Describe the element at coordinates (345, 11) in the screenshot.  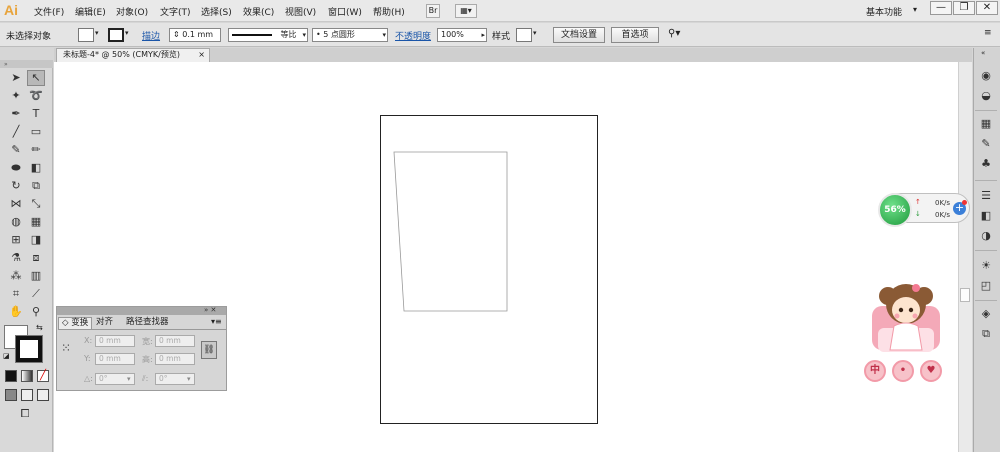
I see `menu-window: 窗口(W)` at that location.